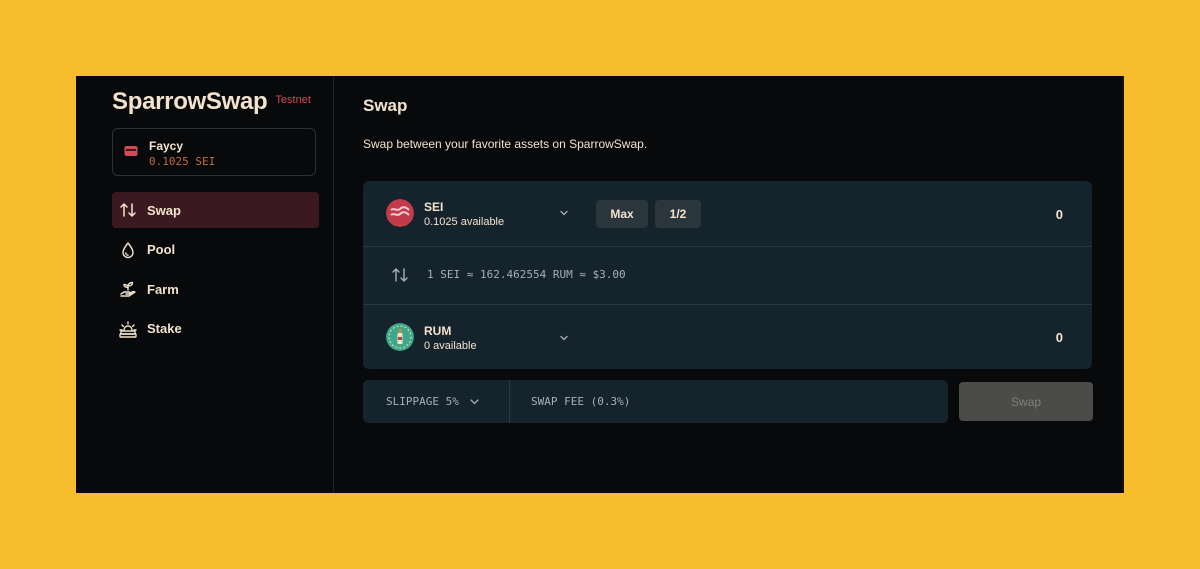 This screenshot has height=569, width=1200. What do you see at coordinates (128, 289) in the screenshot?
I see `sprout-hand-icon` at bounding box center [128, 289].